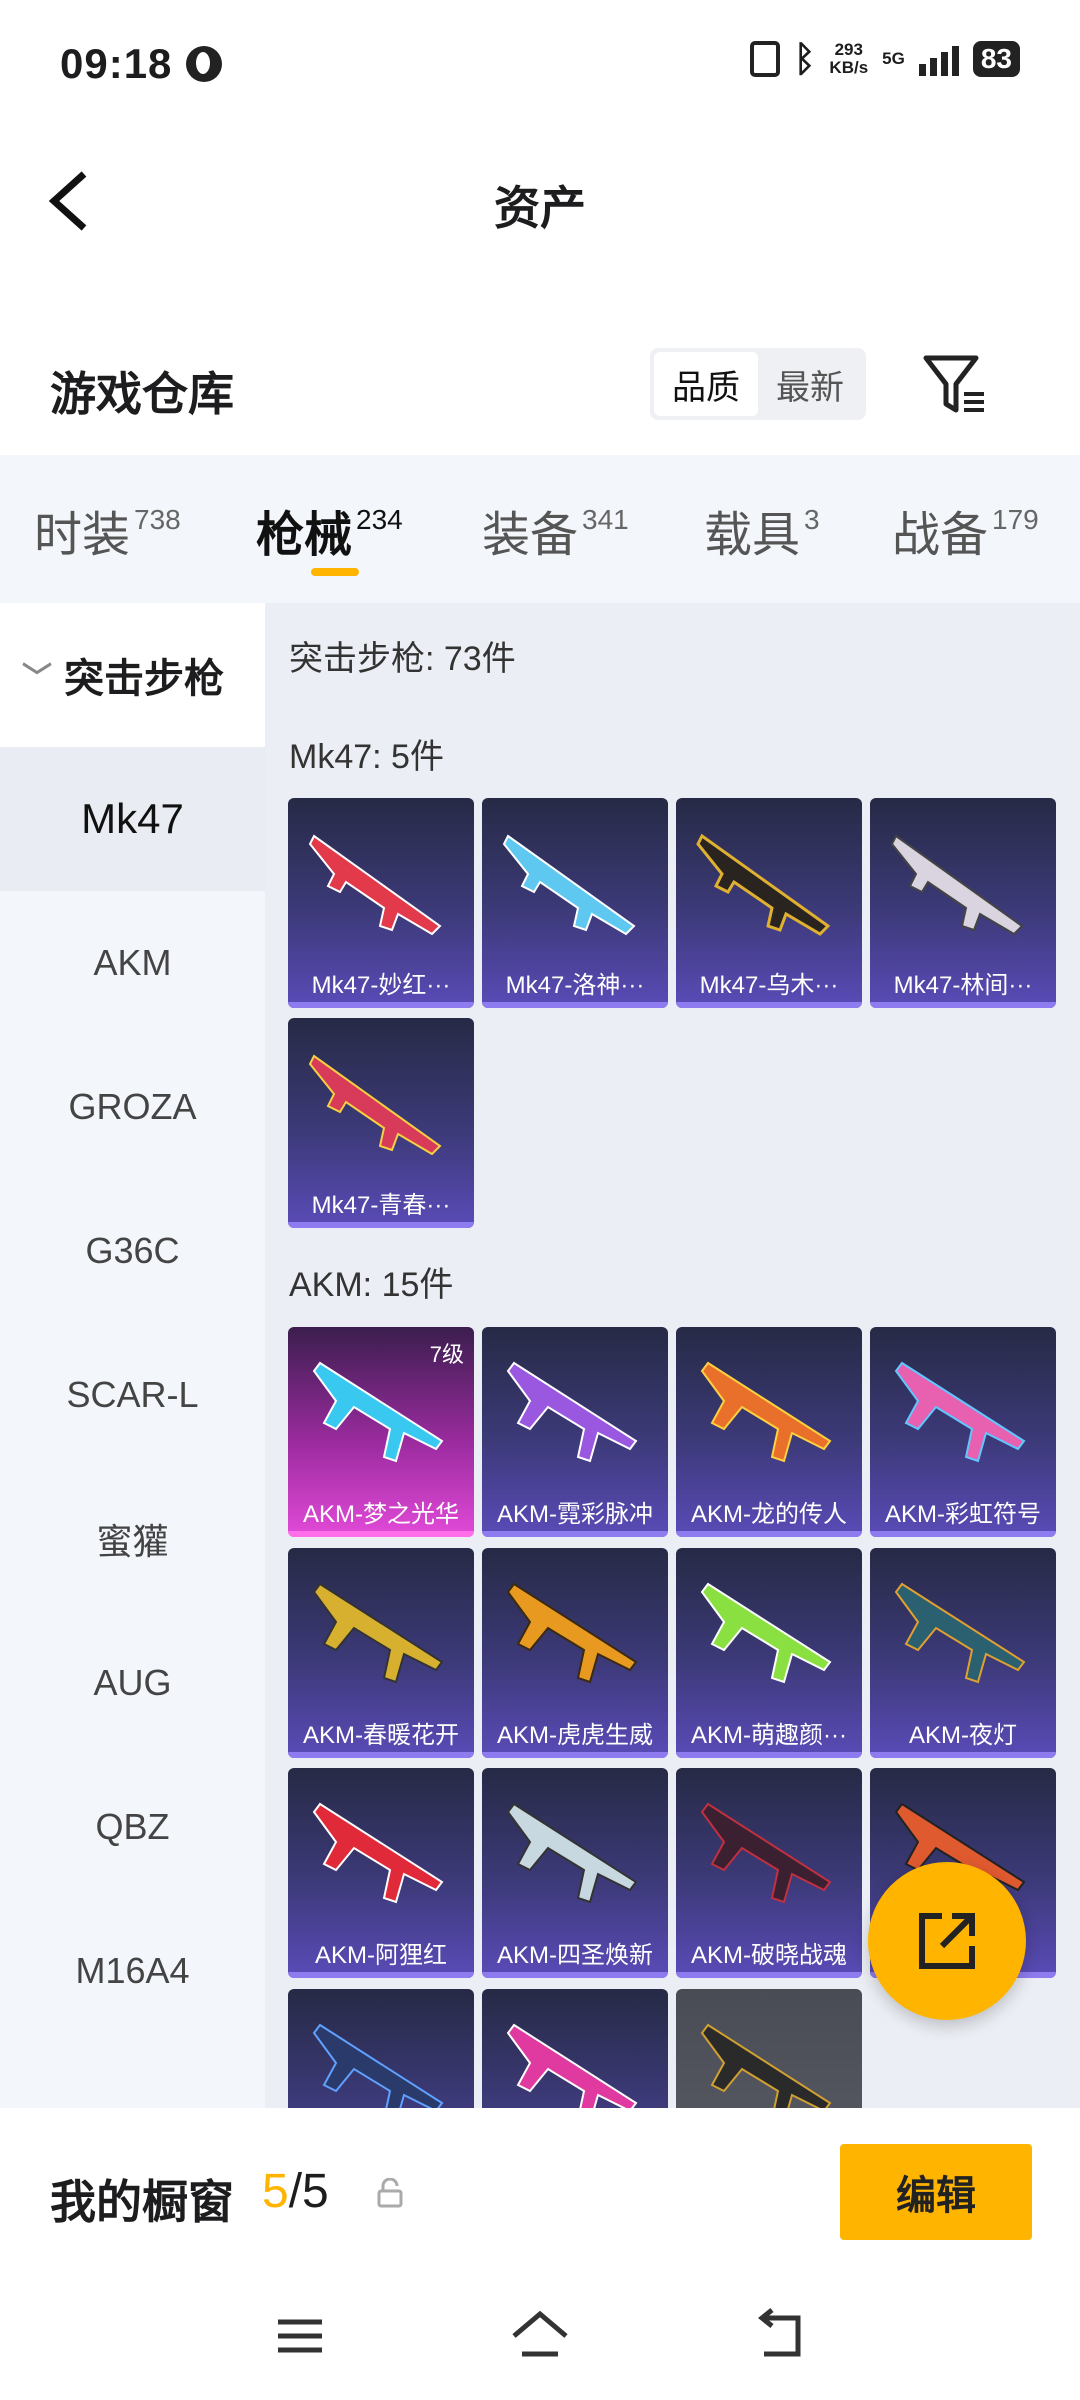  Describe the element at coordinates (132, 1683) in the screenshot. I see `sidebar-item-aug: AUG` at that location.